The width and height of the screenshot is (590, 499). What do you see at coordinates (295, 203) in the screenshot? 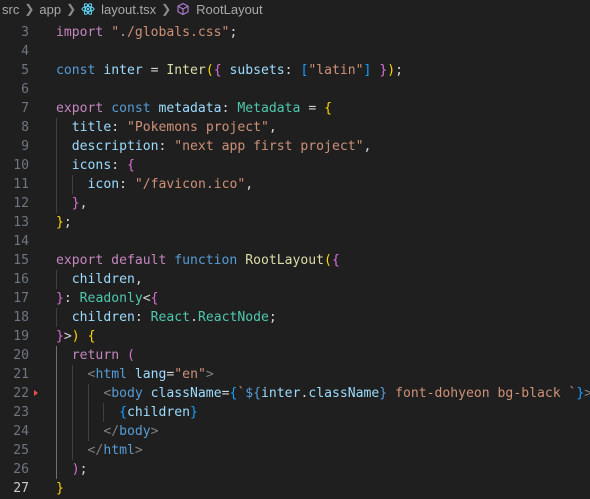
I see `code-line: 12 },` at bounding box center [295, 203].